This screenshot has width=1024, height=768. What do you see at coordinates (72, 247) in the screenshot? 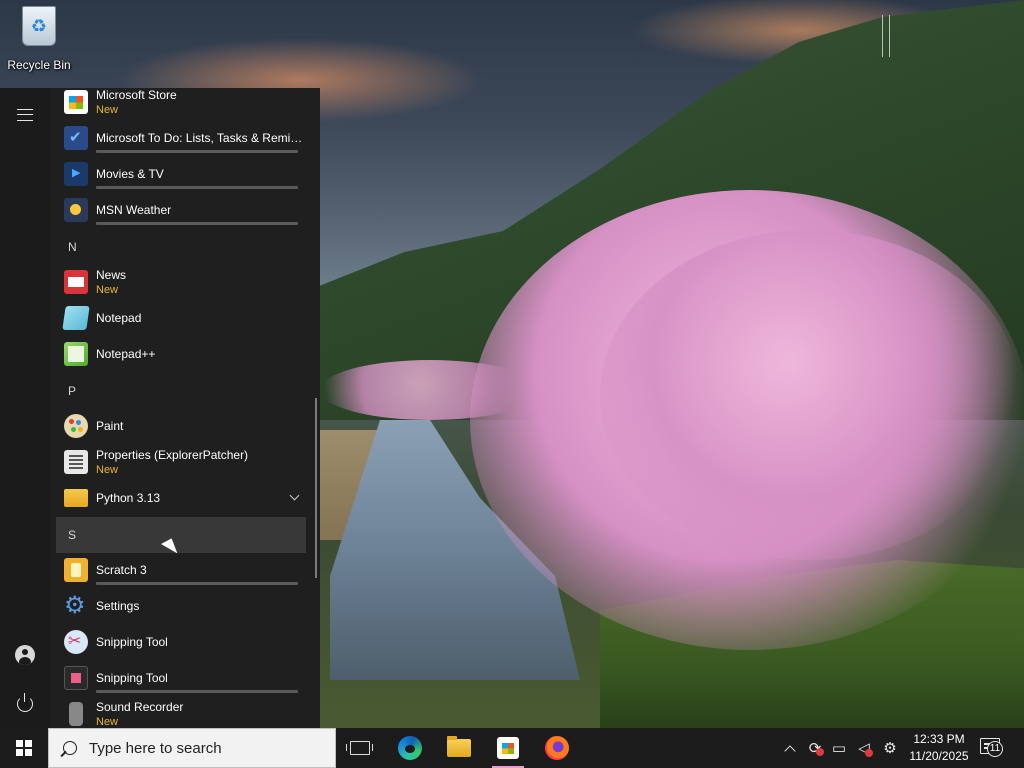
I see `letter-label: N` at bounding box center [72, 247].